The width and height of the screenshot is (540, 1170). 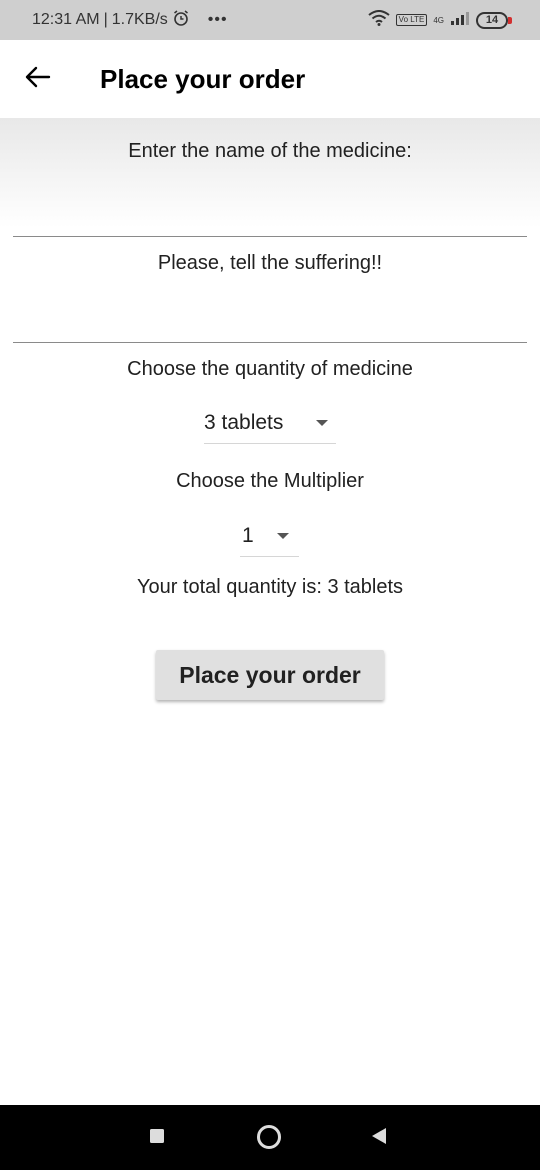 I want to click on suffering-input, so click(x=270, y=318).